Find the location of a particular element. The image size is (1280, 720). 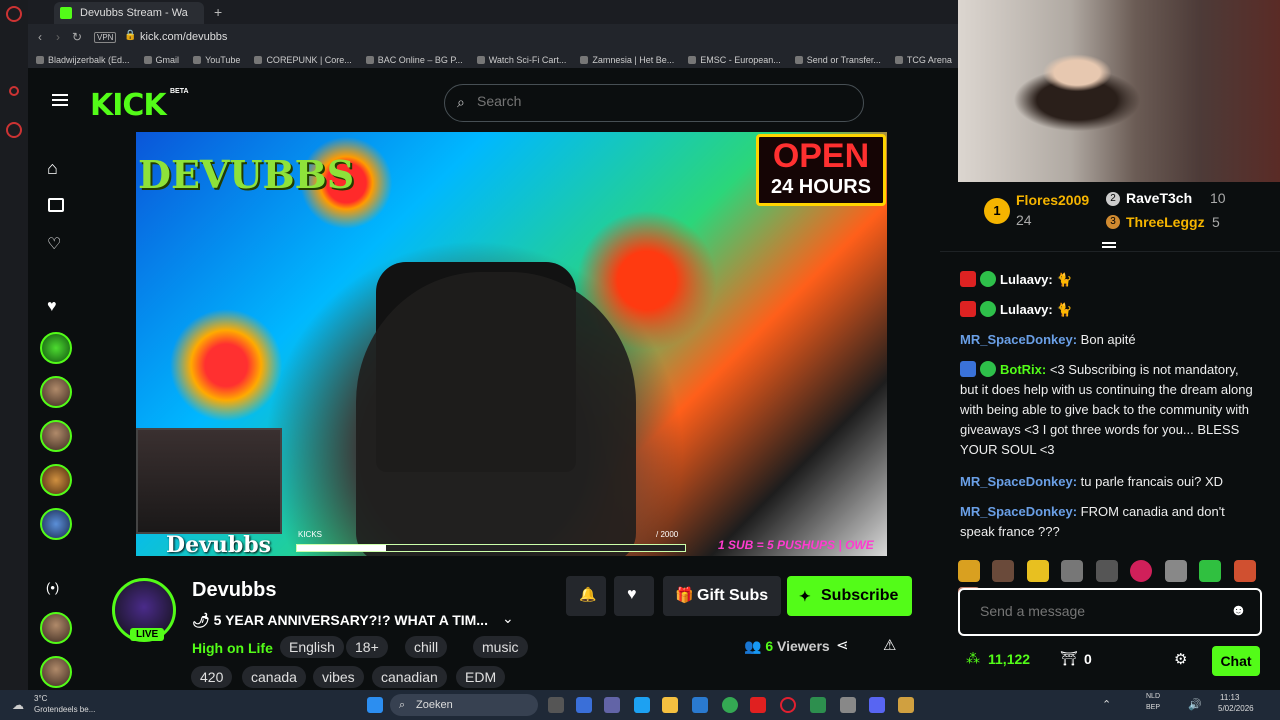

menu-icon is located at coordinates (60, 95).